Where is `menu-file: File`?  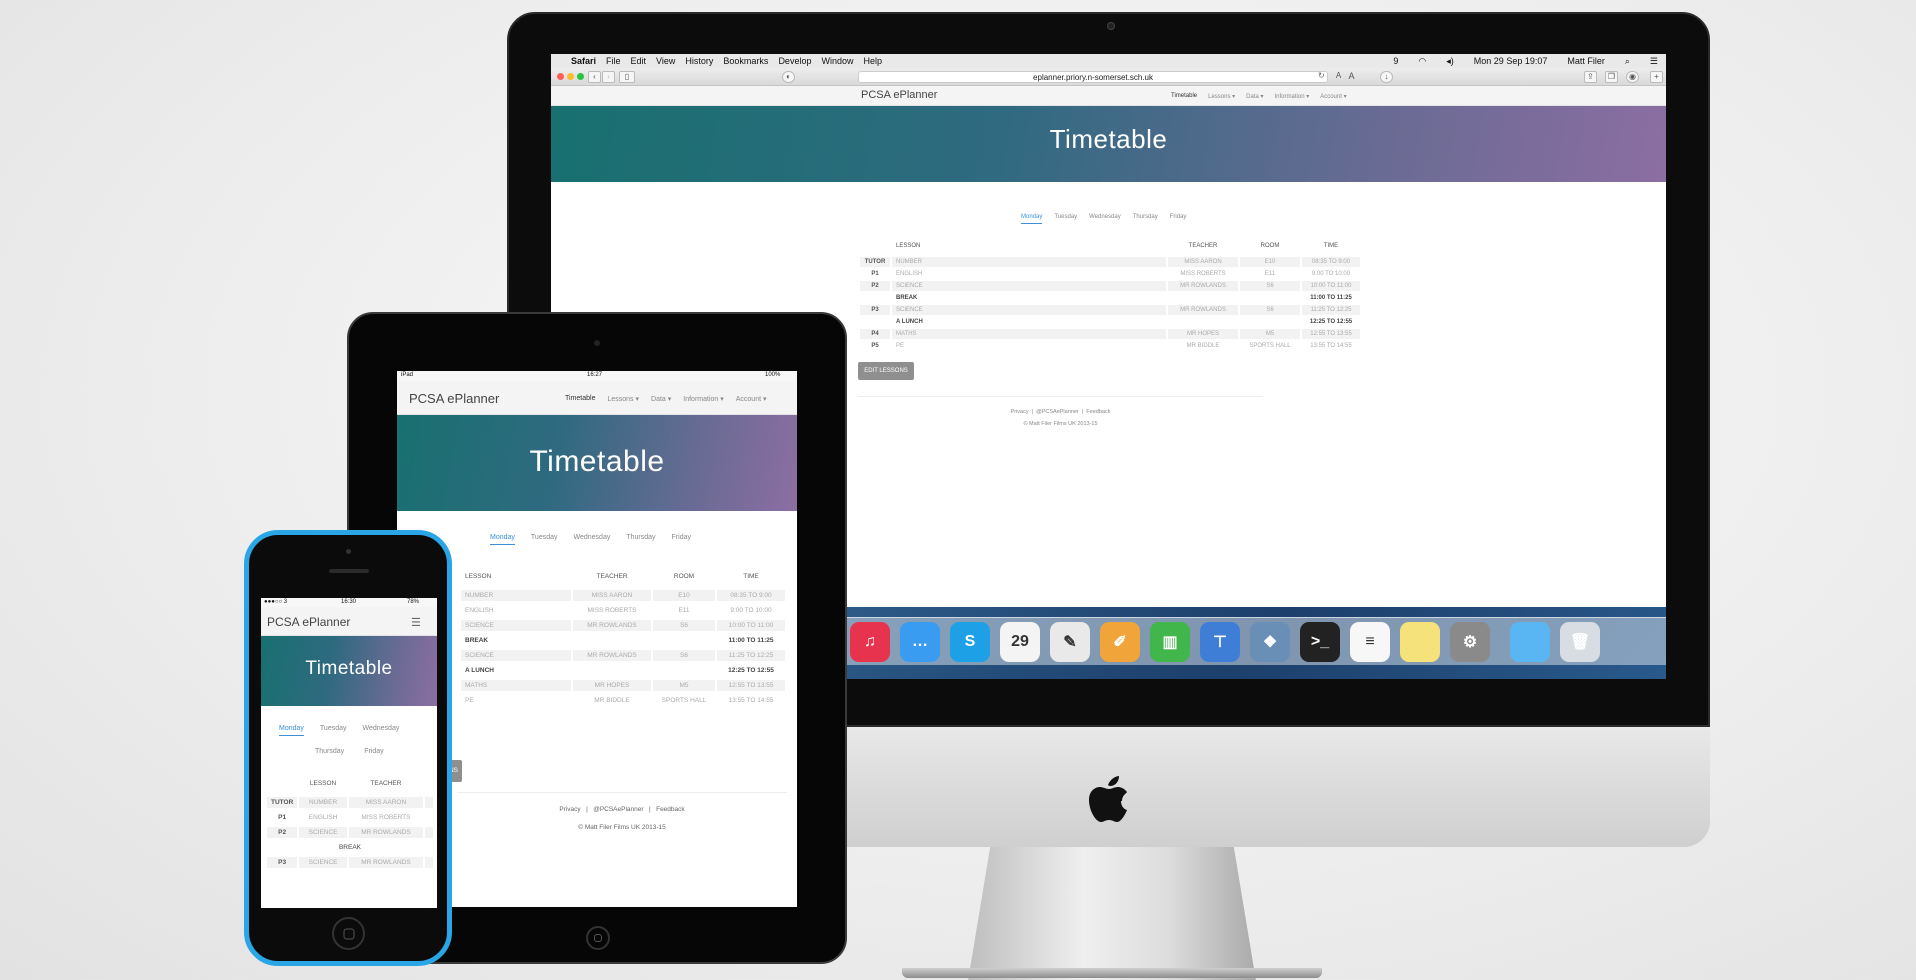
menu-file: File is located at coordinates (613, 61).